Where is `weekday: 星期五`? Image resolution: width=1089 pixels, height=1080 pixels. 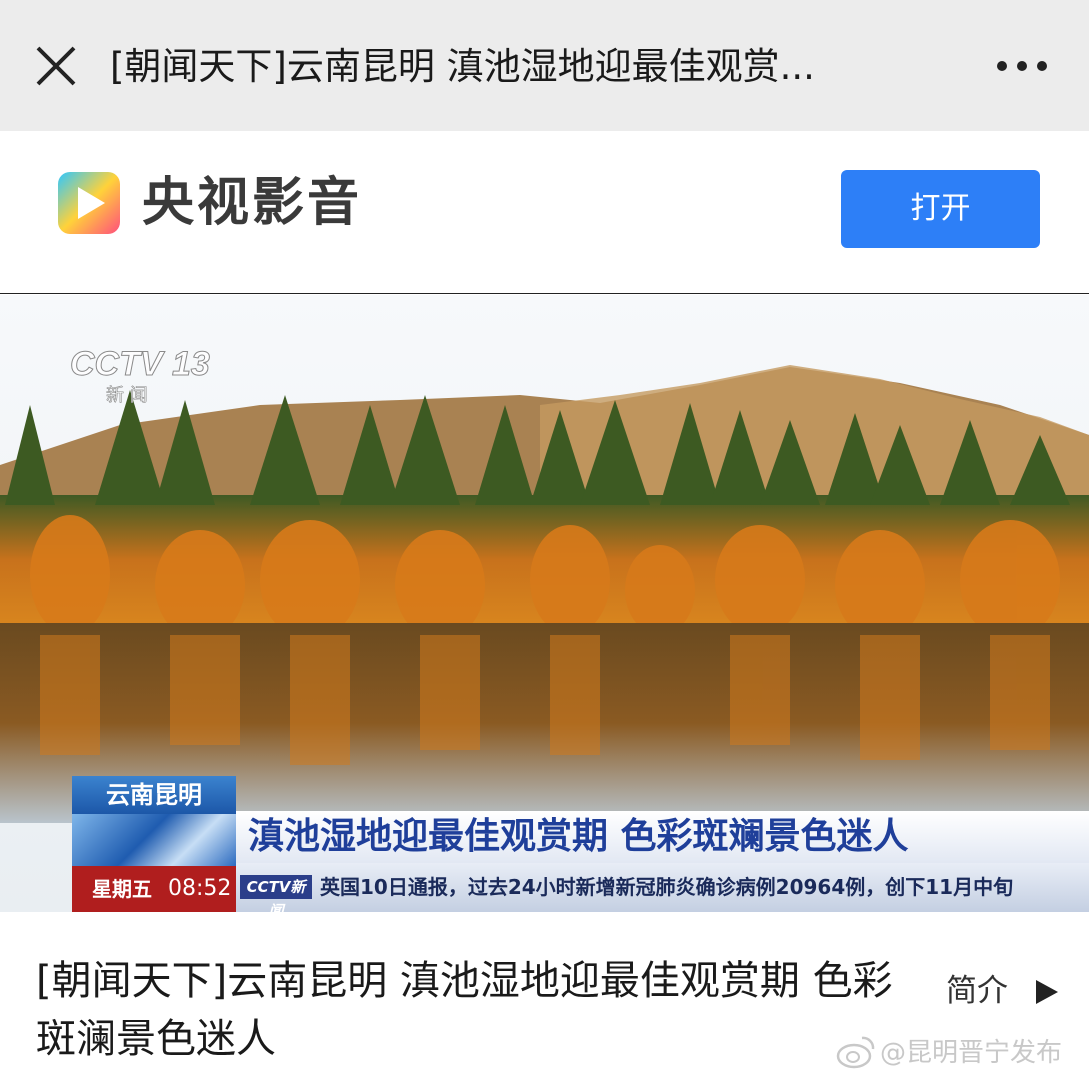 weekday: 星期五 is located at coordinates (122, 889).